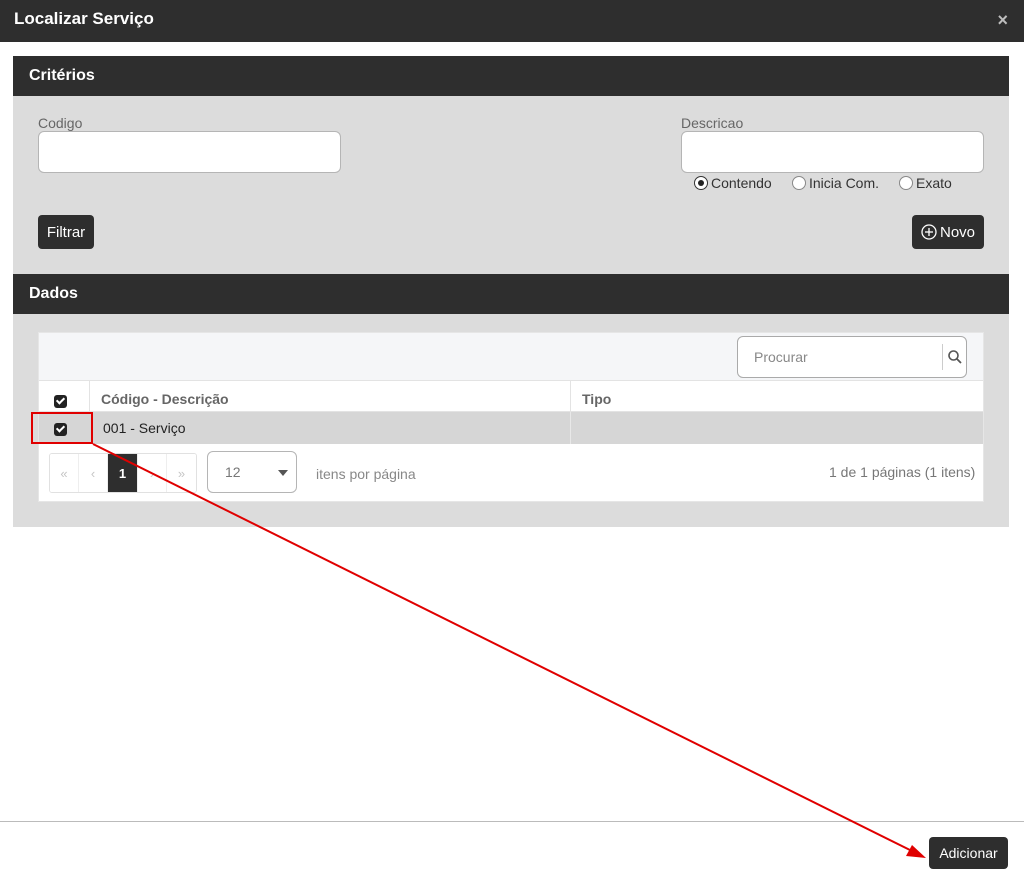 The height and width of the screenshot is (882, 1024). What do you see at coordinates (189, 152) in the screenshot?
I see `codigo-input` at bounding box center [189, 152].